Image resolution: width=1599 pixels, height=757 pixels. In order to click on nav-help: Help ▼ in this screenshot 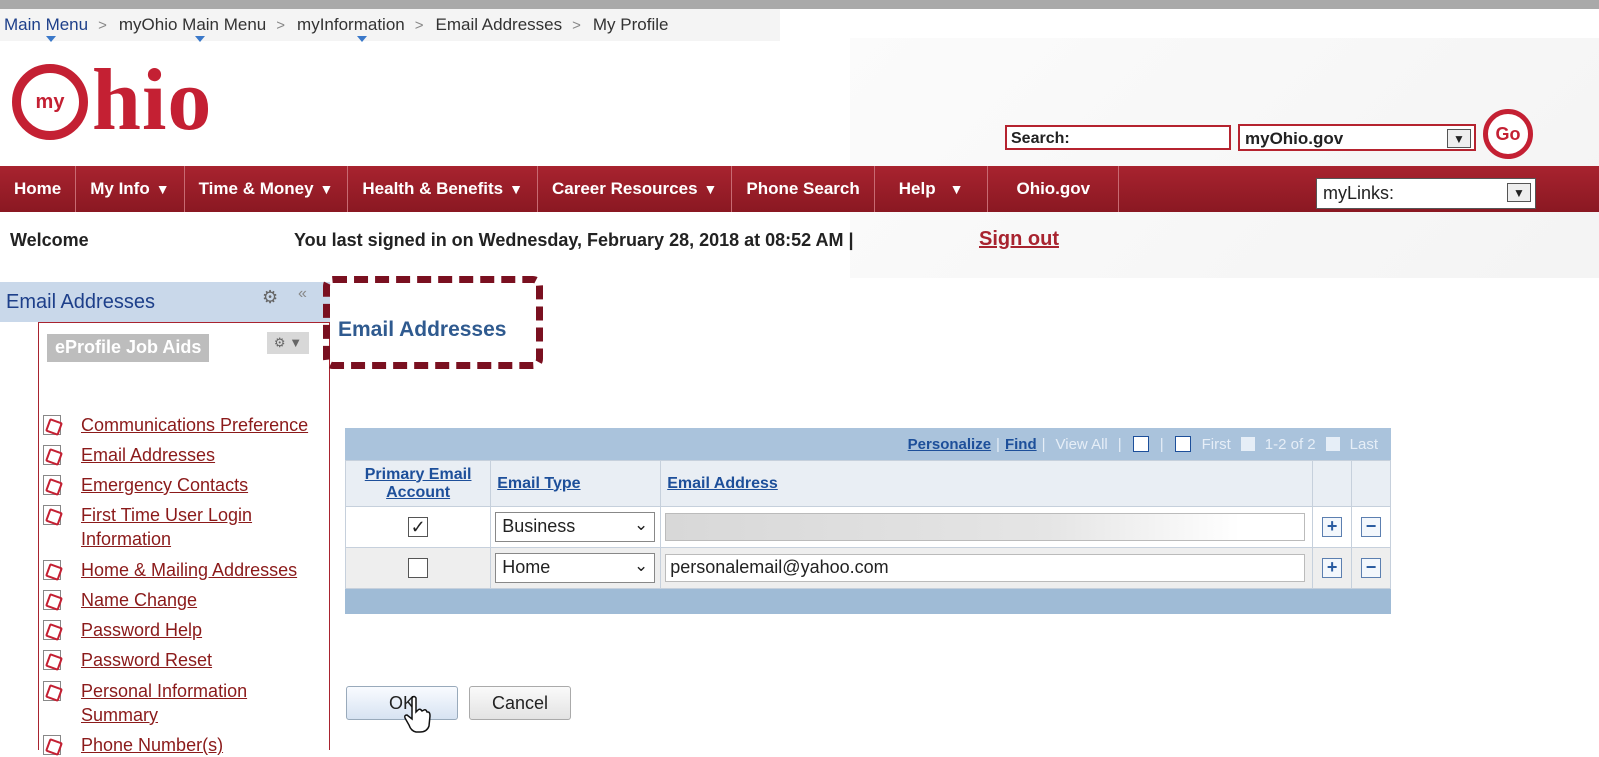, I will do `click(932, 189)`.